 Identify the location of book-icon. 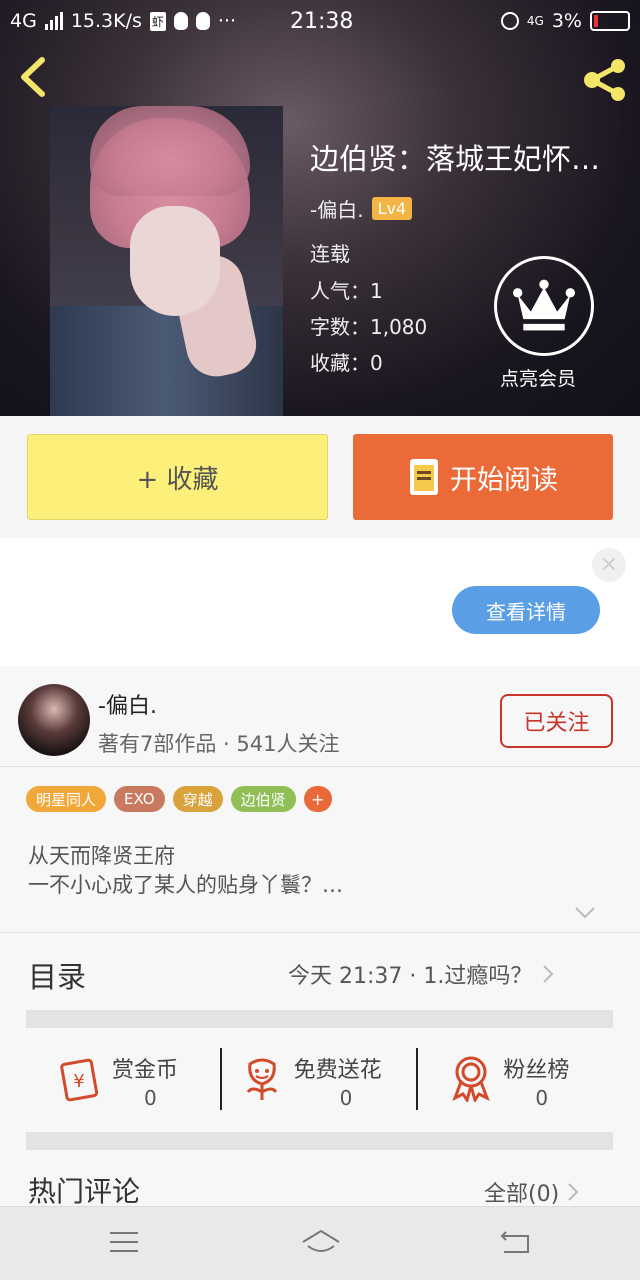
(424, 477).